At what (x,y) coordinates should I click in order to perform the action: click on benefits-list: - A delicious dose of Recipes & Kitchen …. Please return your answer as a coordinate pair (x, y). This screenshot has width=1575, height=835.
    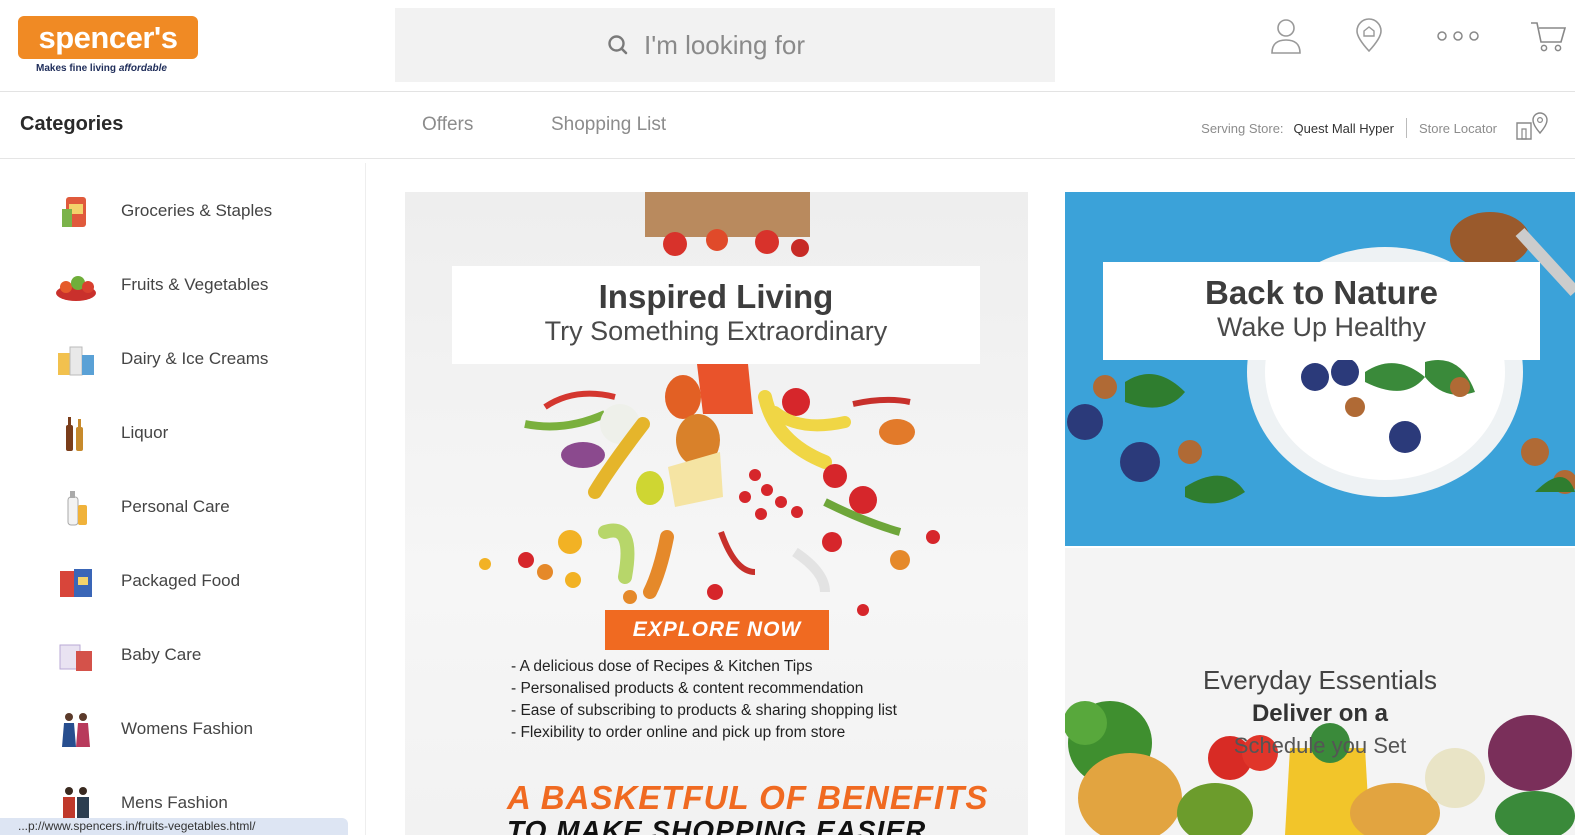
    Looking at the image, I should click on (704, 700).